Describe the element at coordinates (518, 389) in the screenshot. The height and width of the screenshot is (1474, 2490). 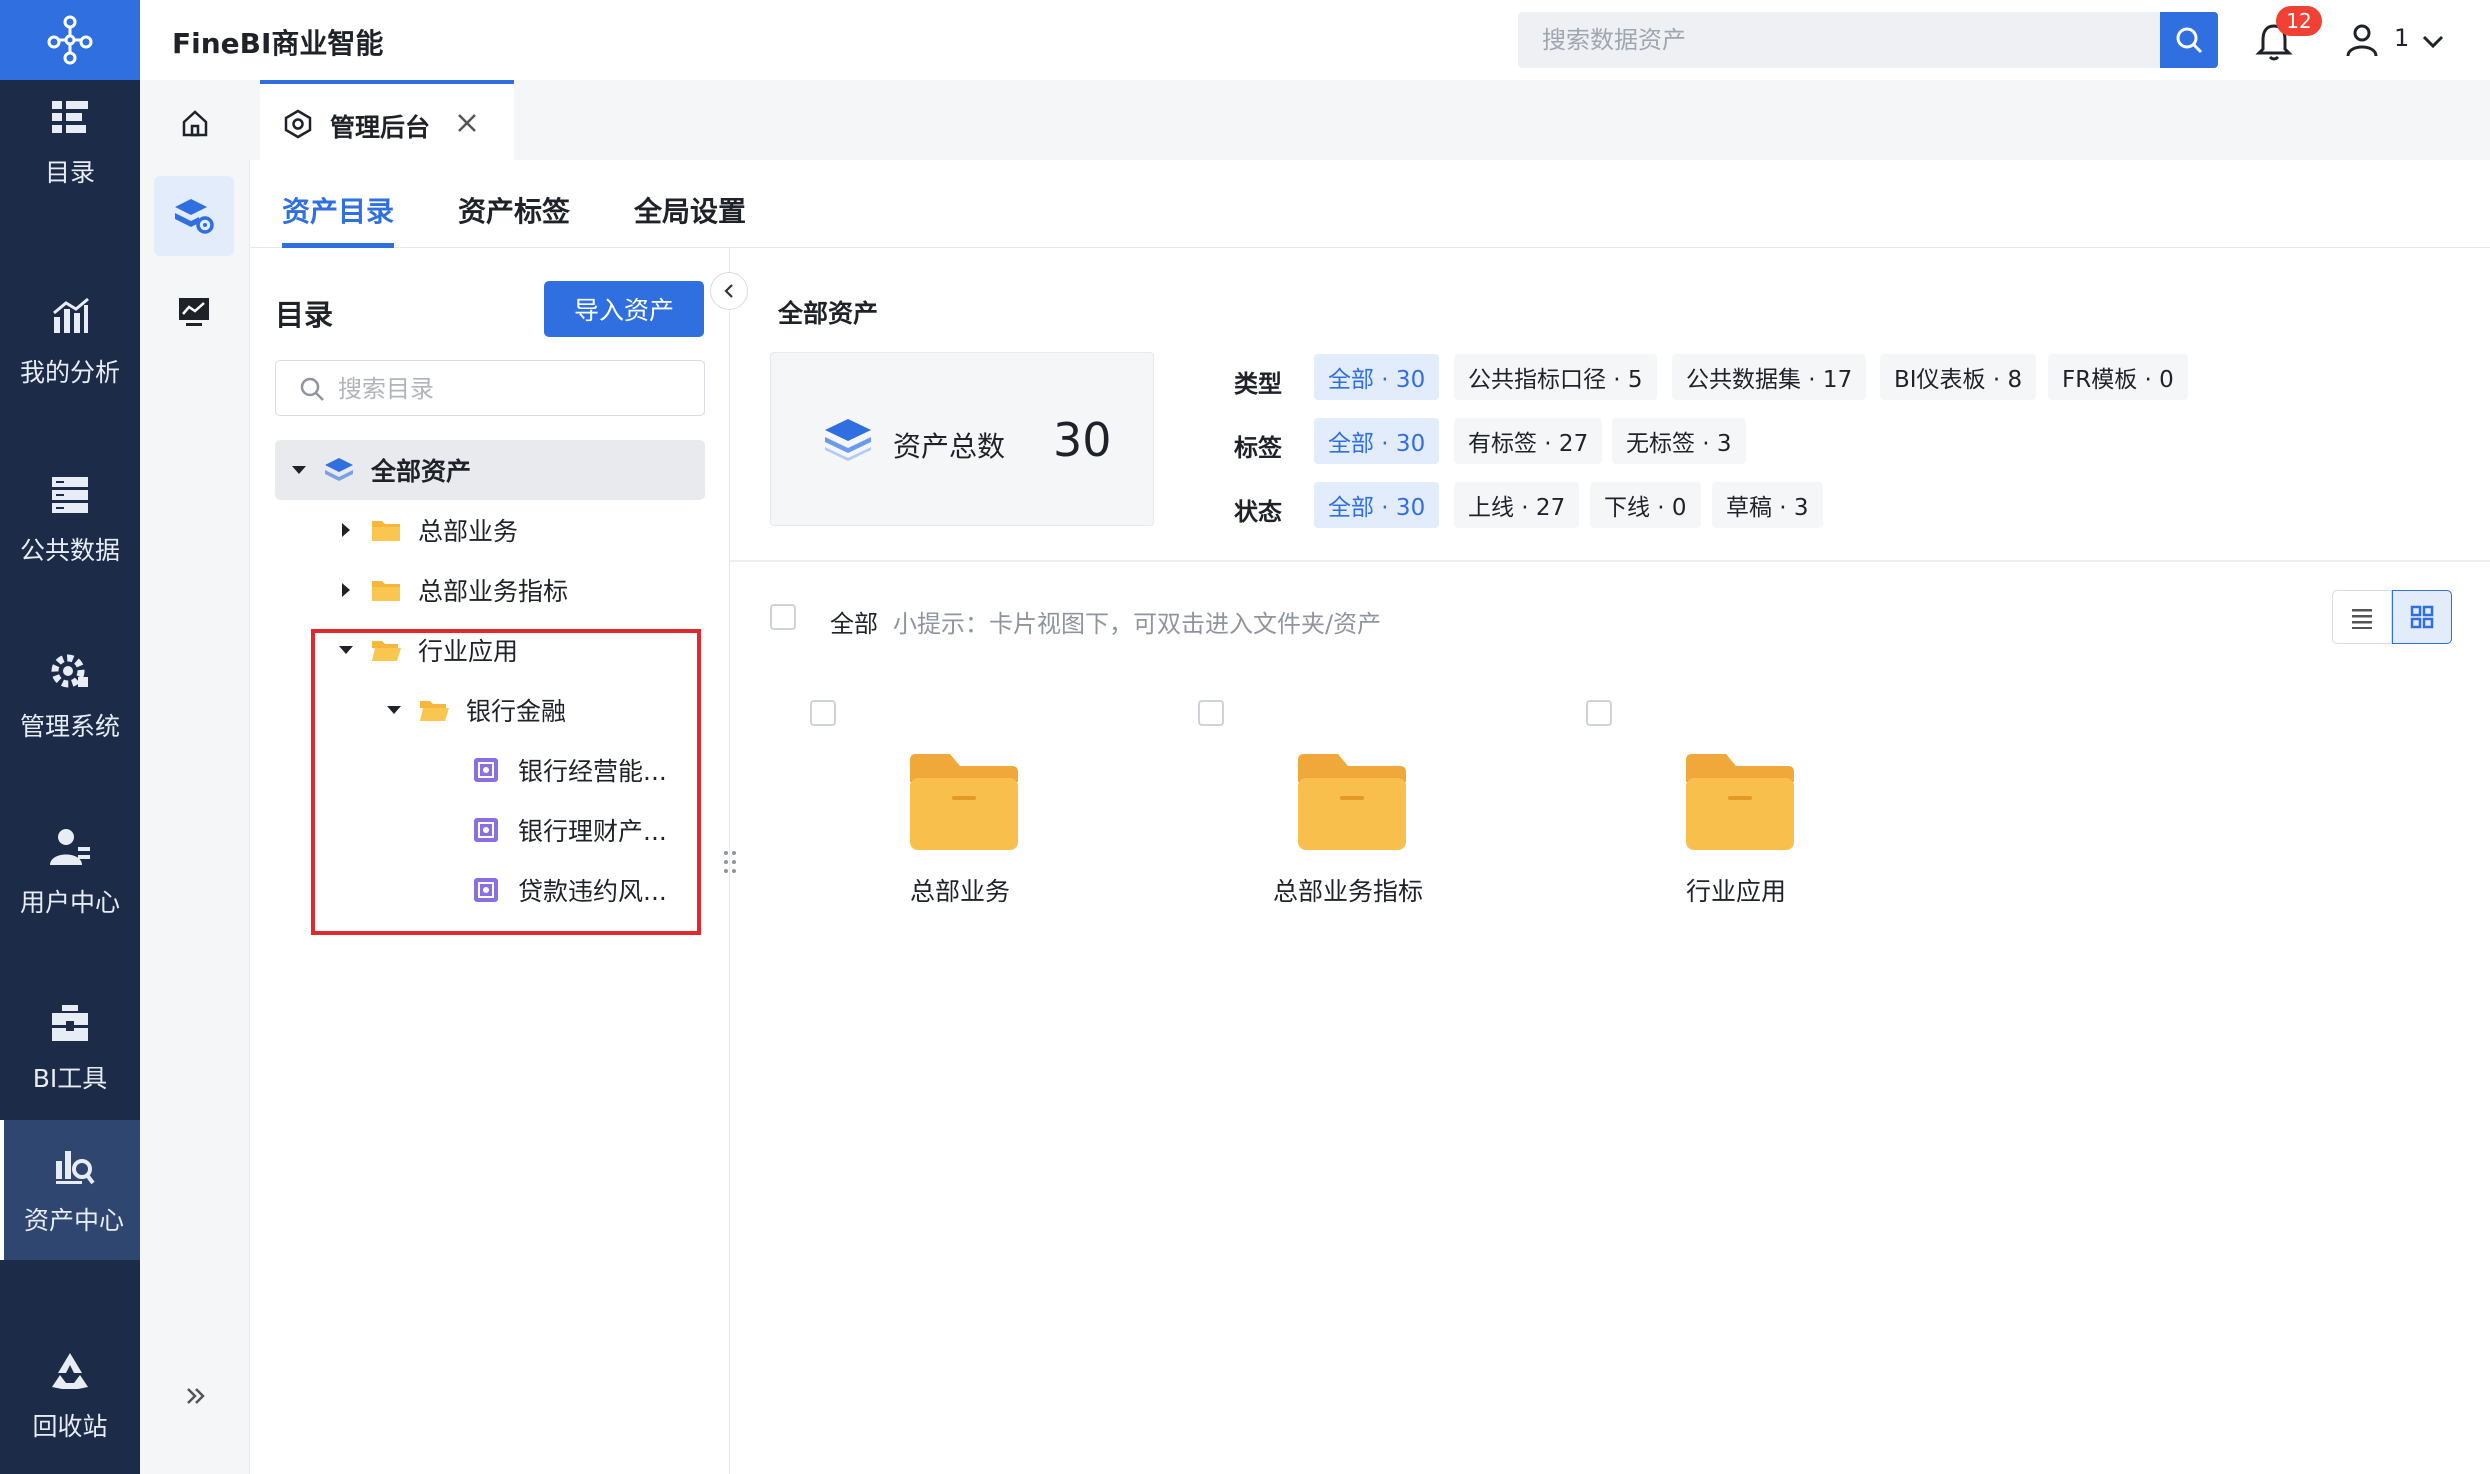
I see `directory-search-input` at that location.